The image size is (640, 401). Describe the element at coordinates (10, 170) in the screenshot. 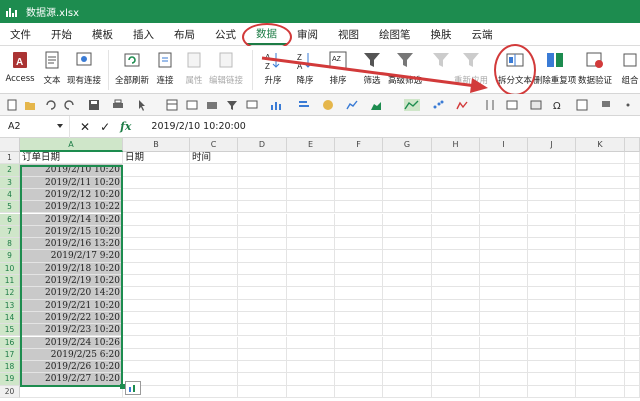

I see `row-header: 2` at that location.